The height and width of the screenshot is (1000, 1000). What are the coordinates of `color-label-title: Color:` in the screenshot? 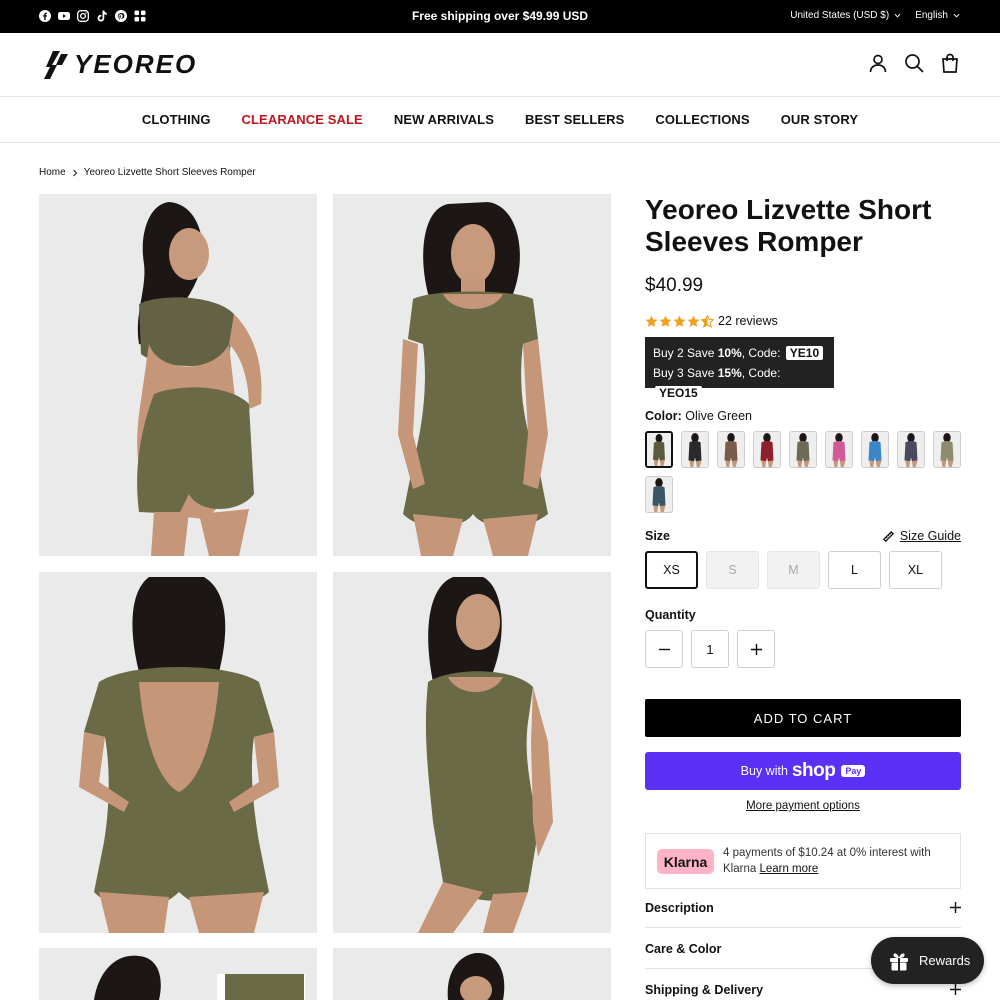 It's located at (663, 416).